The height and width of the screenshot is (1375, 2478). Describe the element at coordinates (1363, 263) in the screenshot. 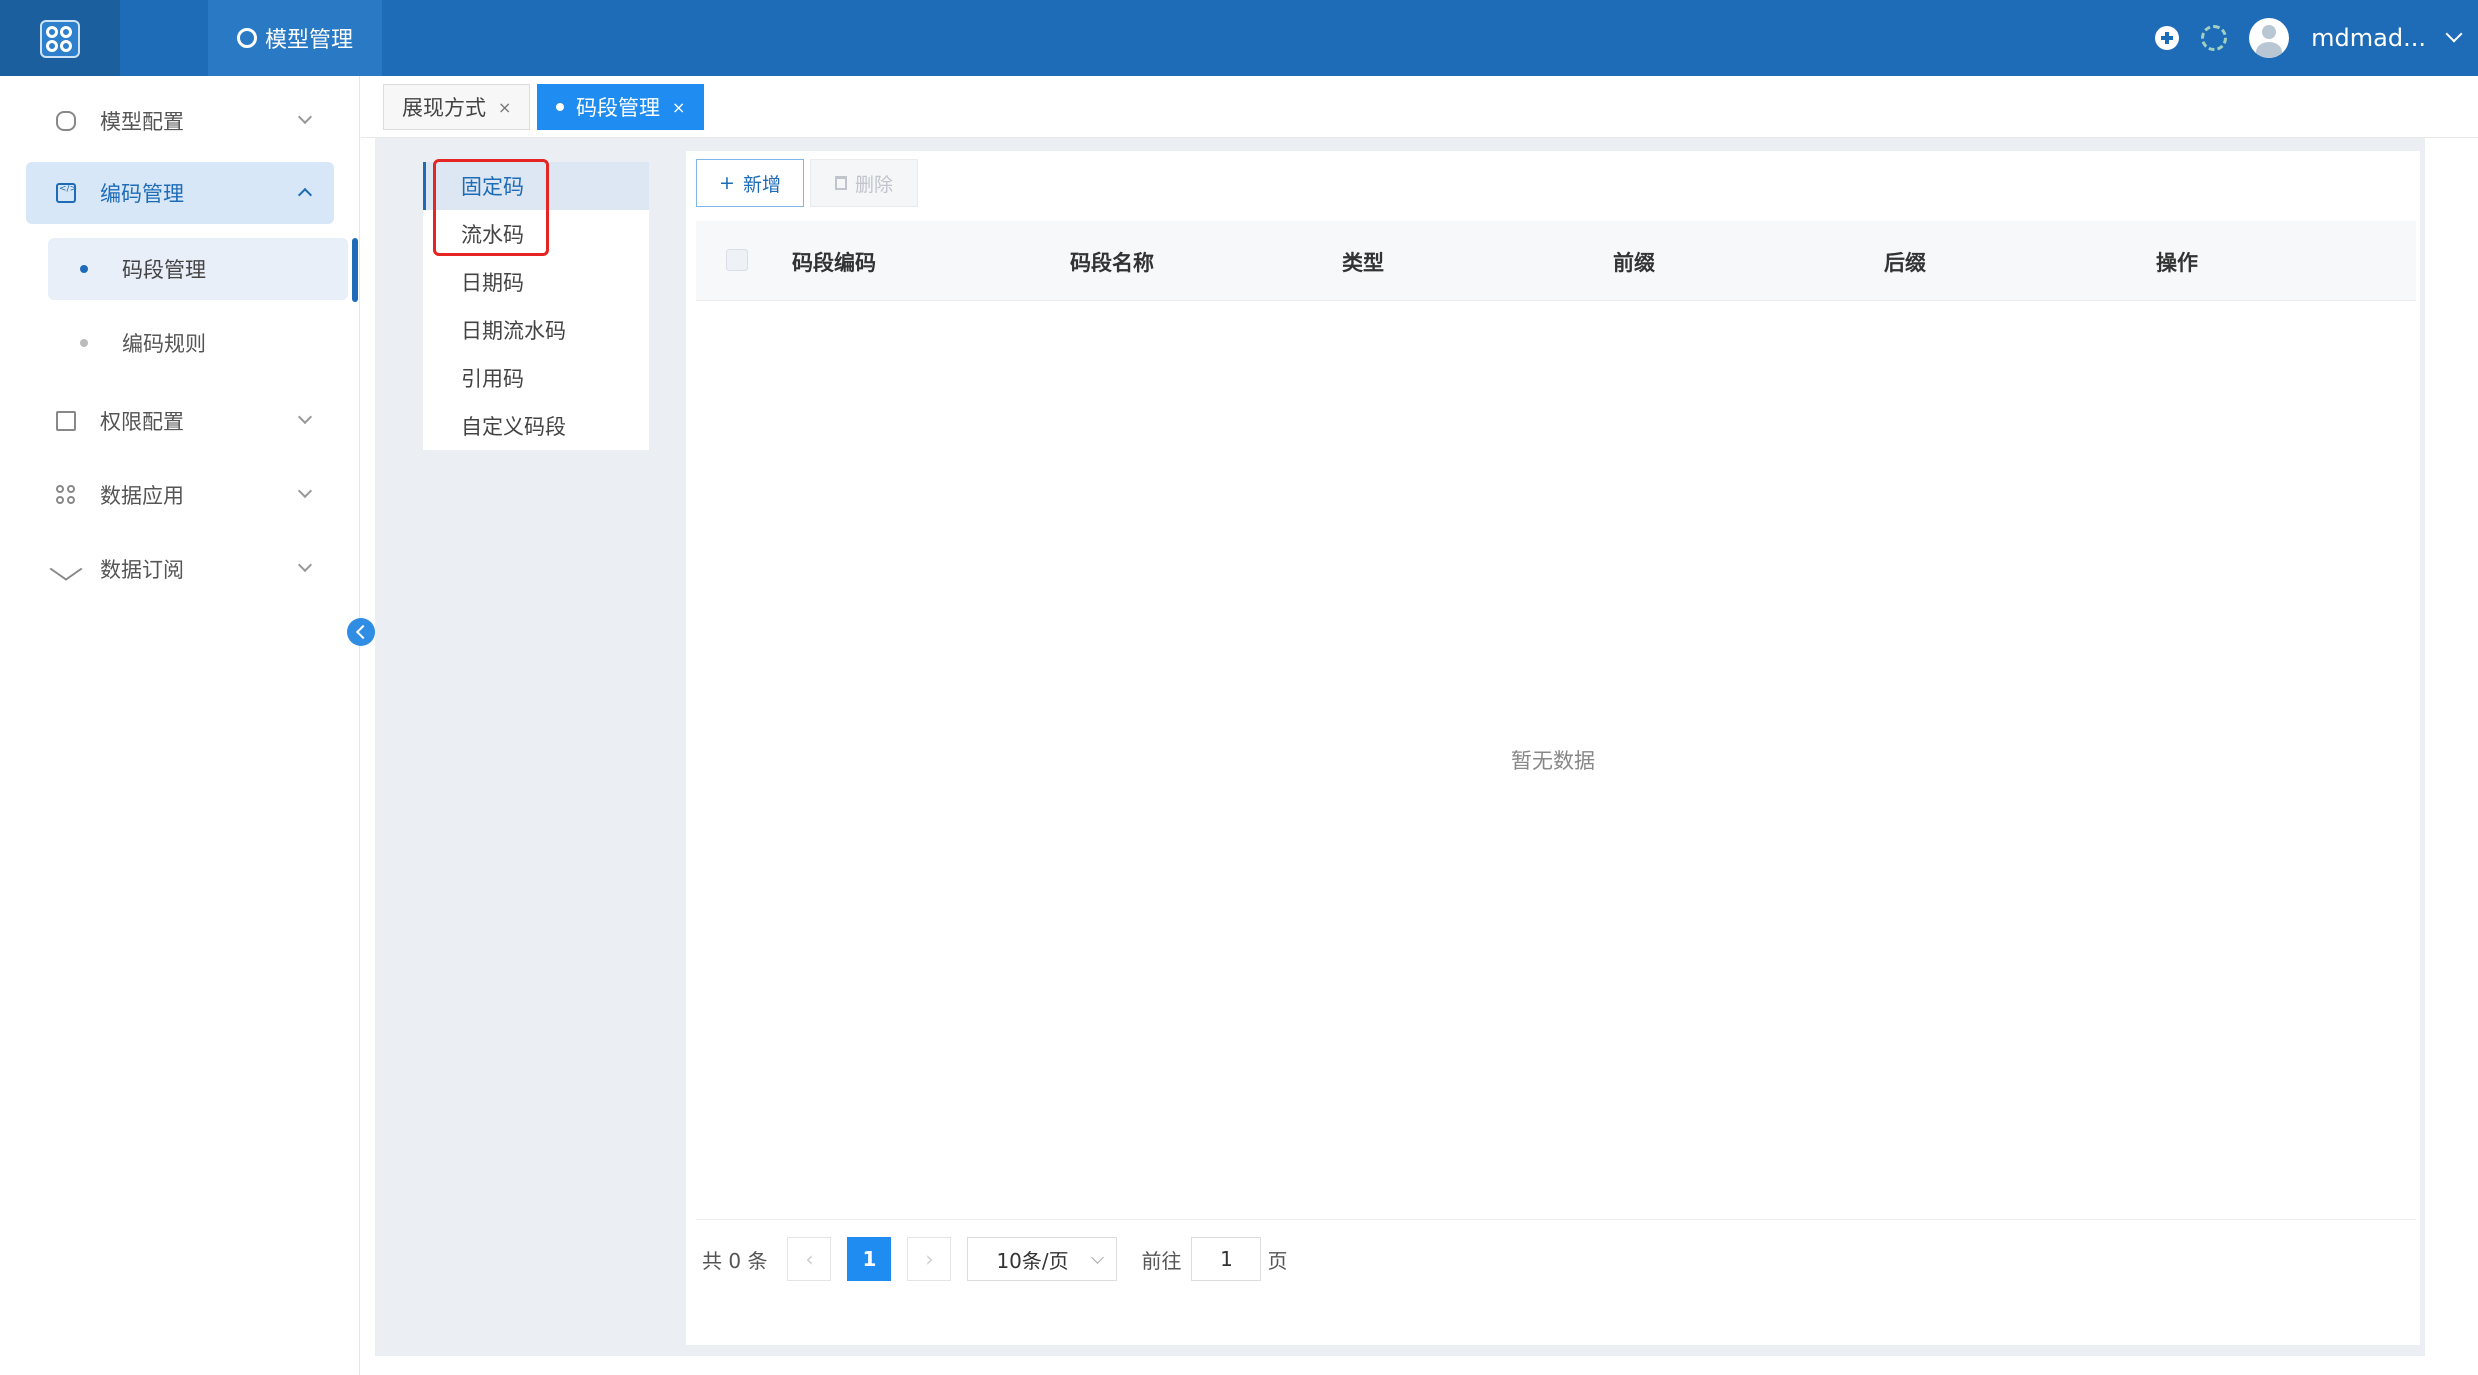

I see `column-header: 类型` at that location.